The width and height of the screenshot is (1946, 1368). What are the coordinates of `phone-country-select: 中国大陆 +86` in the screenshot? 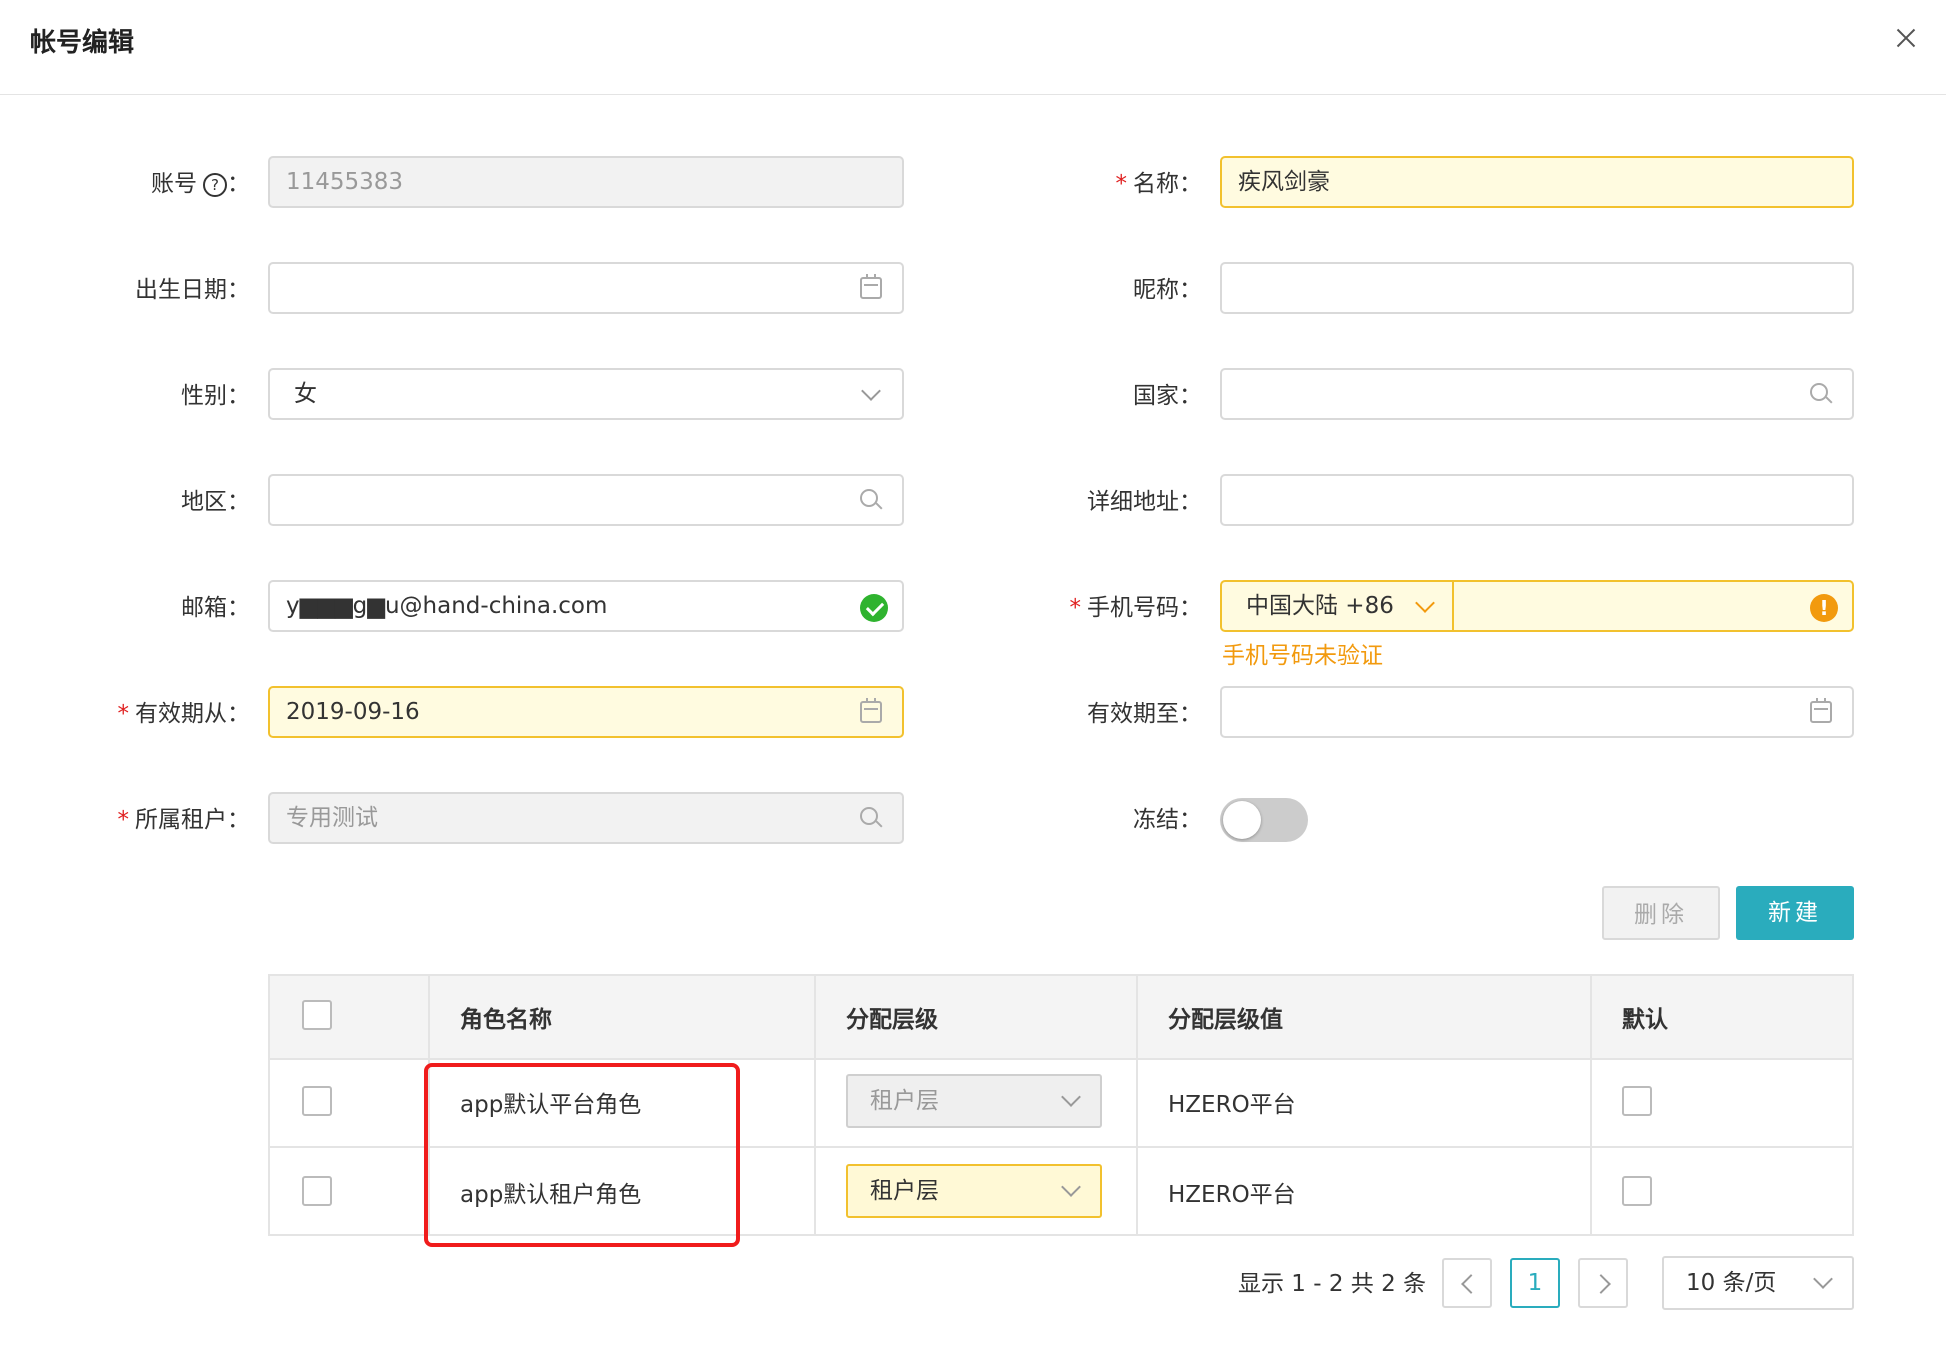 It's located at (1338, 606).